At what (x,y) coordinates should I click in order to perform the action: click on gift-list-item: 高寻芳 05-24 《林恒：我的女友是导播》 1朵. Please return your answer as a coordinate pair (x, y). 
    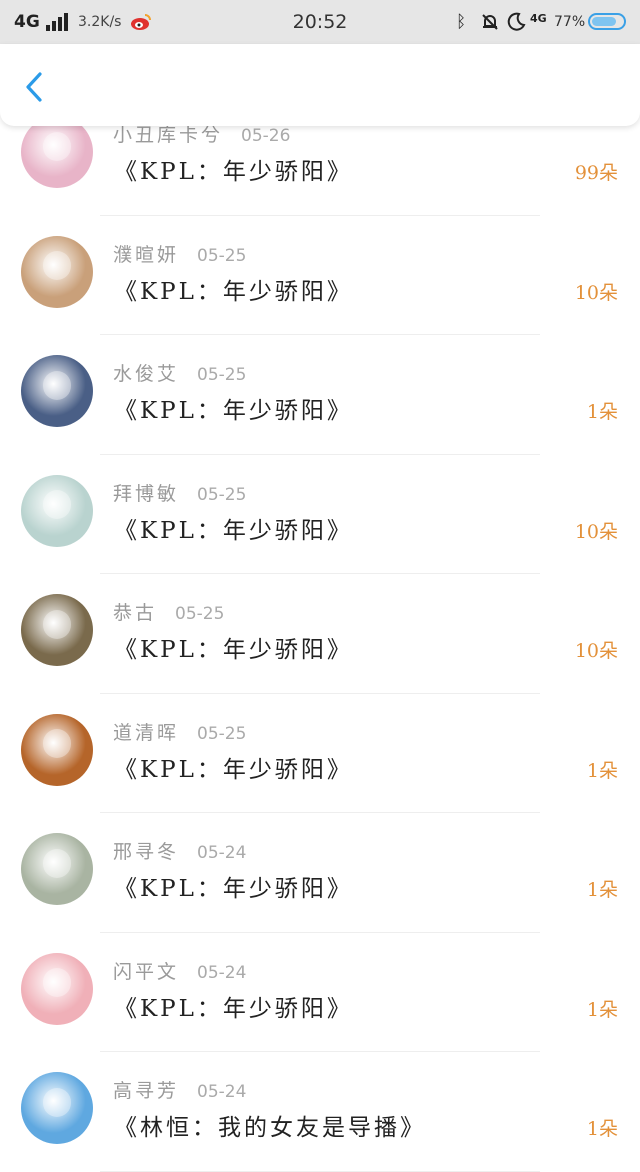
    Looking at the image, I should click on (320, 1112).